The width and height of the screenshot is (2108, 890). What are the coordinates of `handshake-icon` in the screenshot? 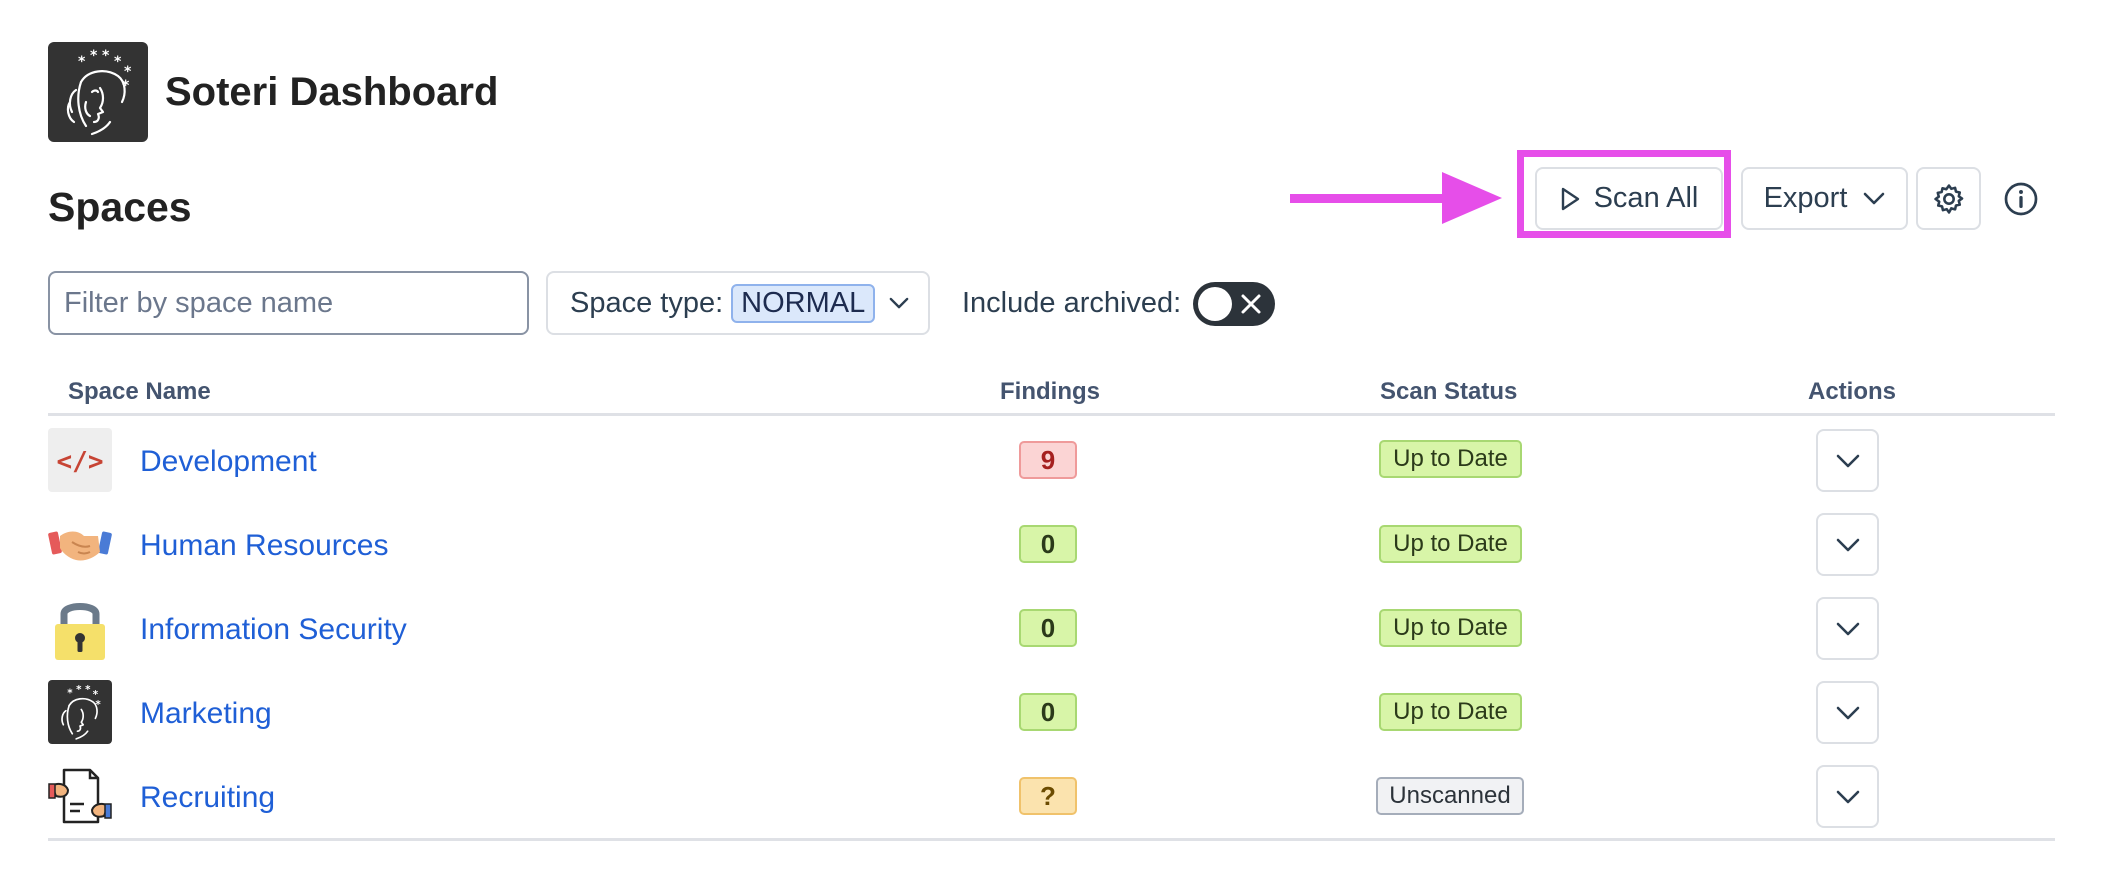 It's located at (80, 544).